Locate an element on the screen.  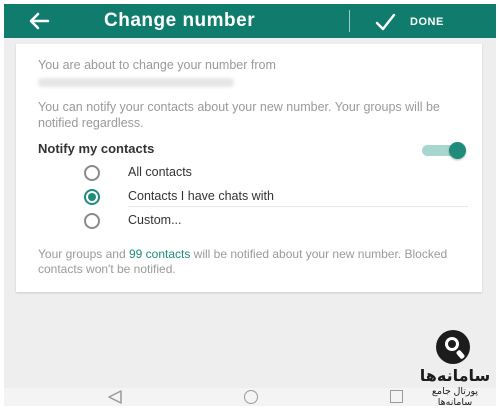
nav-back-triangle-icon is located at coordinates (115, 397).